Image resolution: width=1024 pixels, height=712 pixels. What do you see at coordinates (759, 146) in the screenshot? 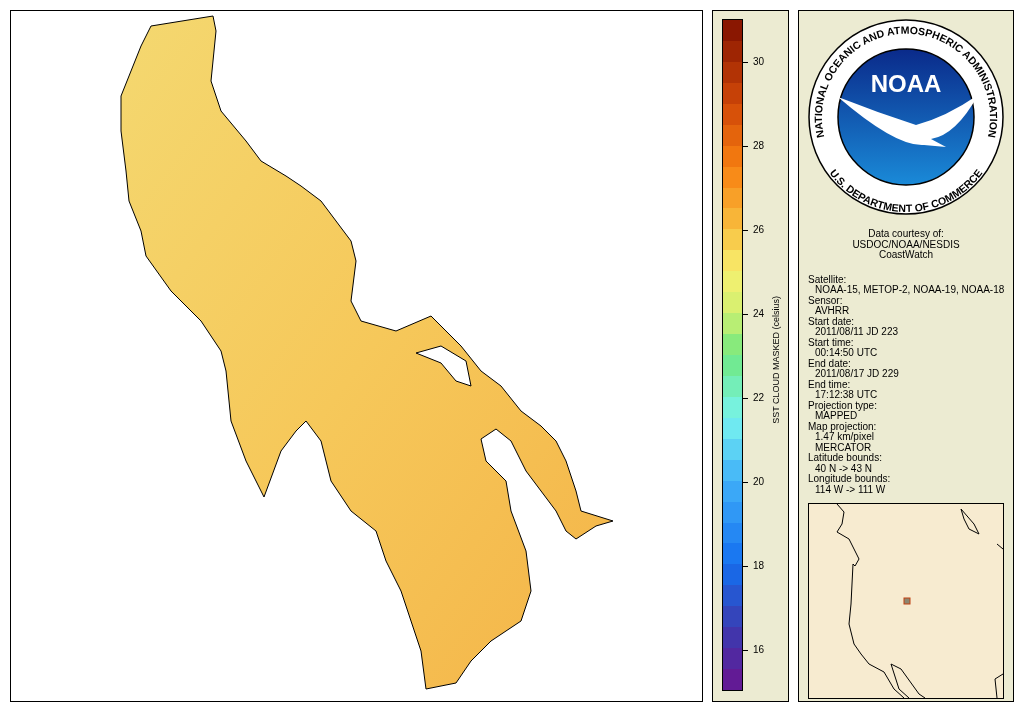
I see `tick-label: 28` at bounding box center [759, 146].